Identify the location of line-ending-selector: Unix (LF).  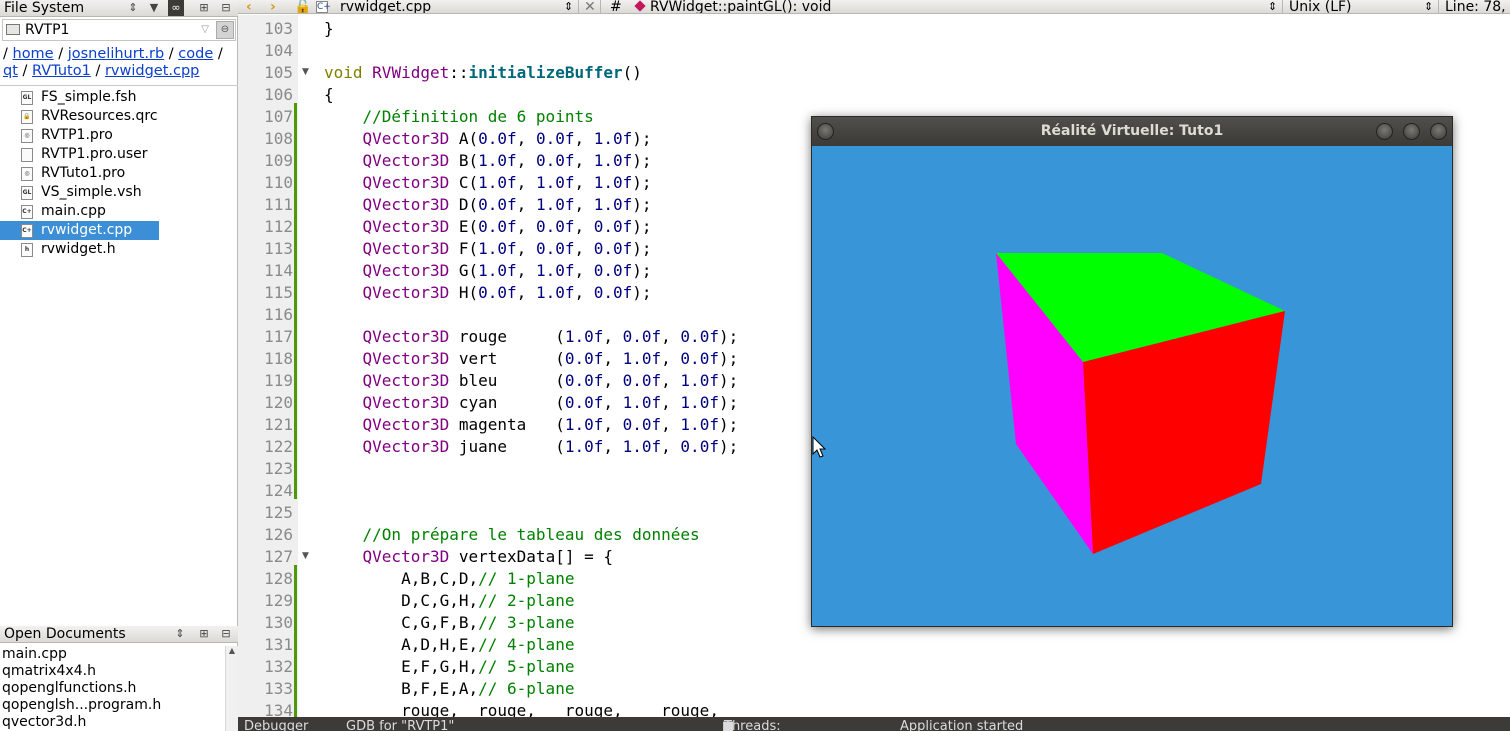
(1320, 6).